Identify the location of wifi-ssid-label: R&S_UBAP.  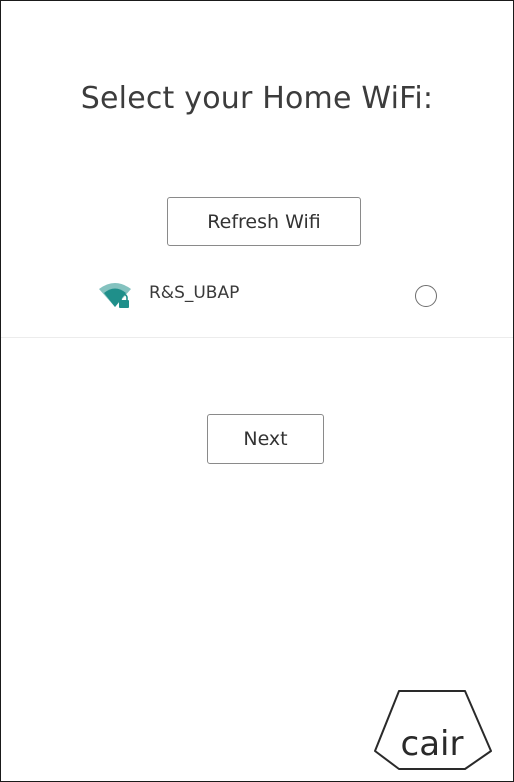
(194, 293).